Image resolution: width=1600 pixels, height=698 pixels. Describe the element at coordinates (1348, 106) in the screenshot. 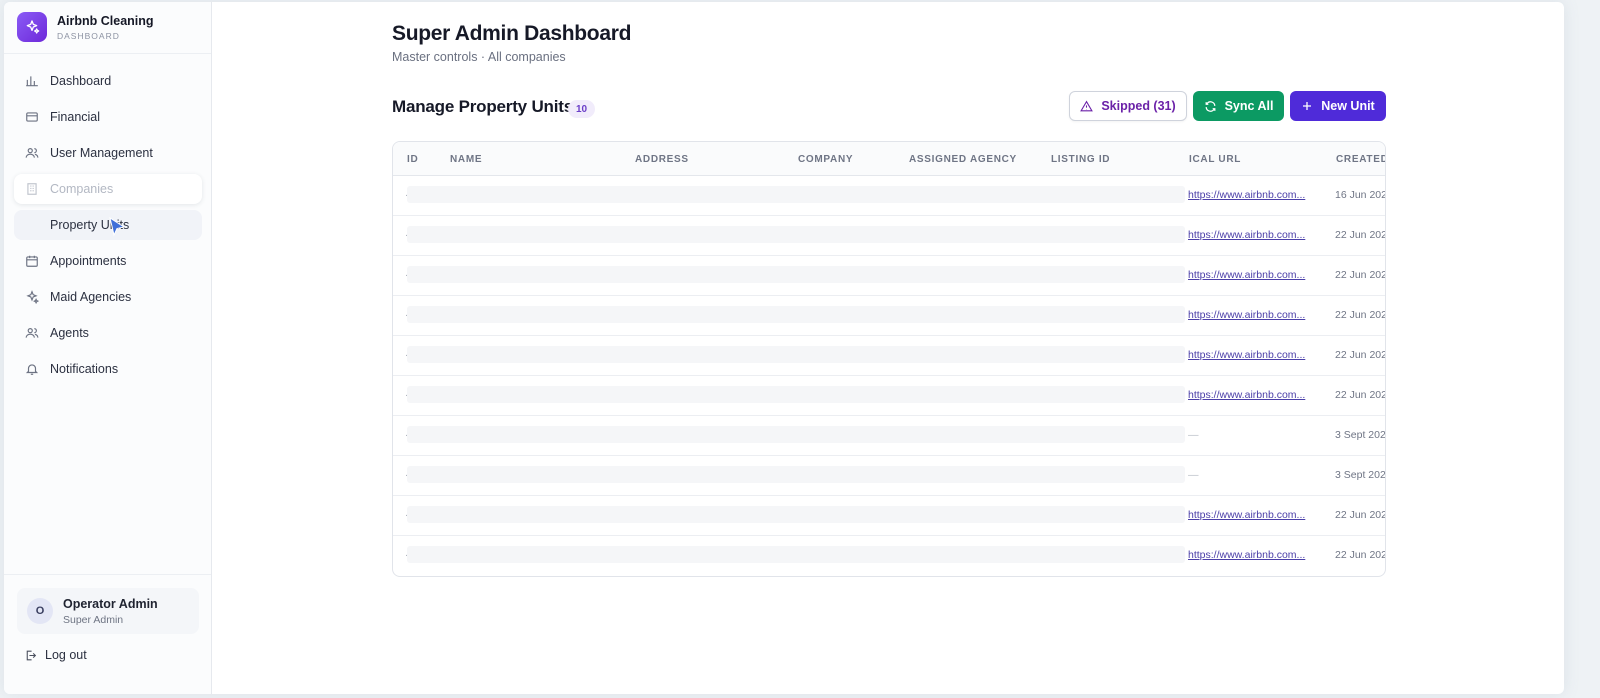

I see `new-unit-label: New Unit` at that location.